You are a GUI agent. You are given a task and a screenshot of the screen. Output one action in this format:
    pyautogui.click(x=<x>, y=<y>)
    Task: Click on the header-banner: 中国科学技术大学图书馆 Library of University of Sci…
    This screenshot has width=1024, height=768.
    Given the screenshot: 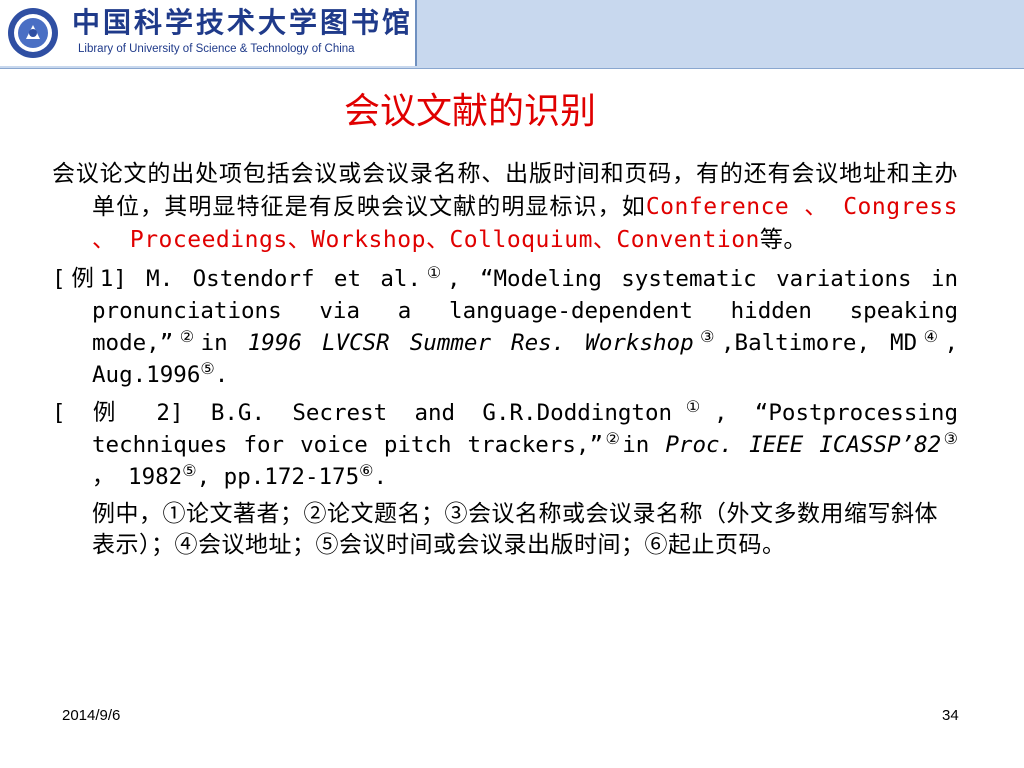 What is the action you would take?
    pyautogui.click(x=512, y=34)
    